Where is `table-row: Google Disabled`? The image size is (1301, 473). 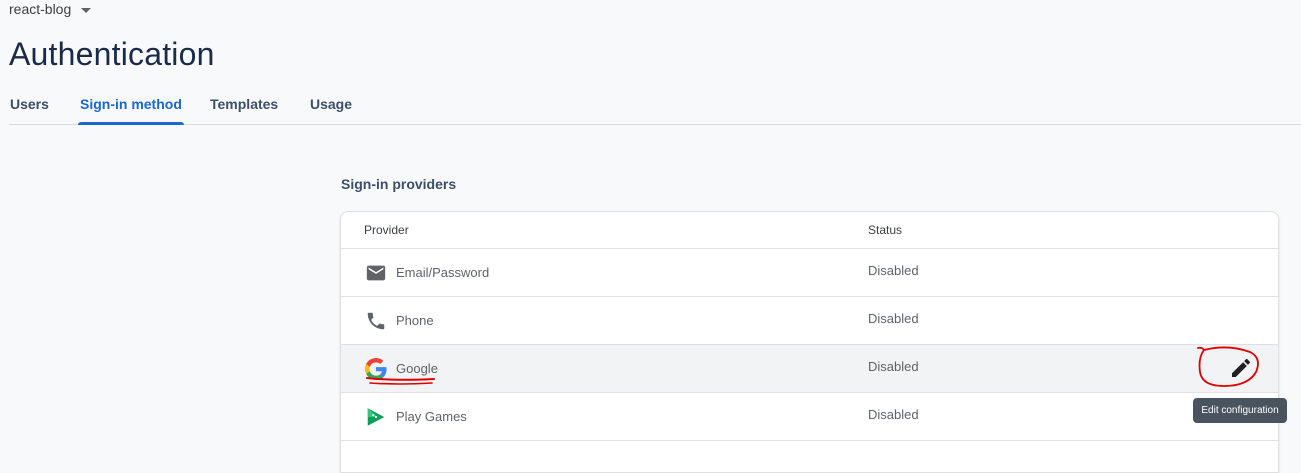 table-row: Google Disabled is located at coordinates (809, 369).